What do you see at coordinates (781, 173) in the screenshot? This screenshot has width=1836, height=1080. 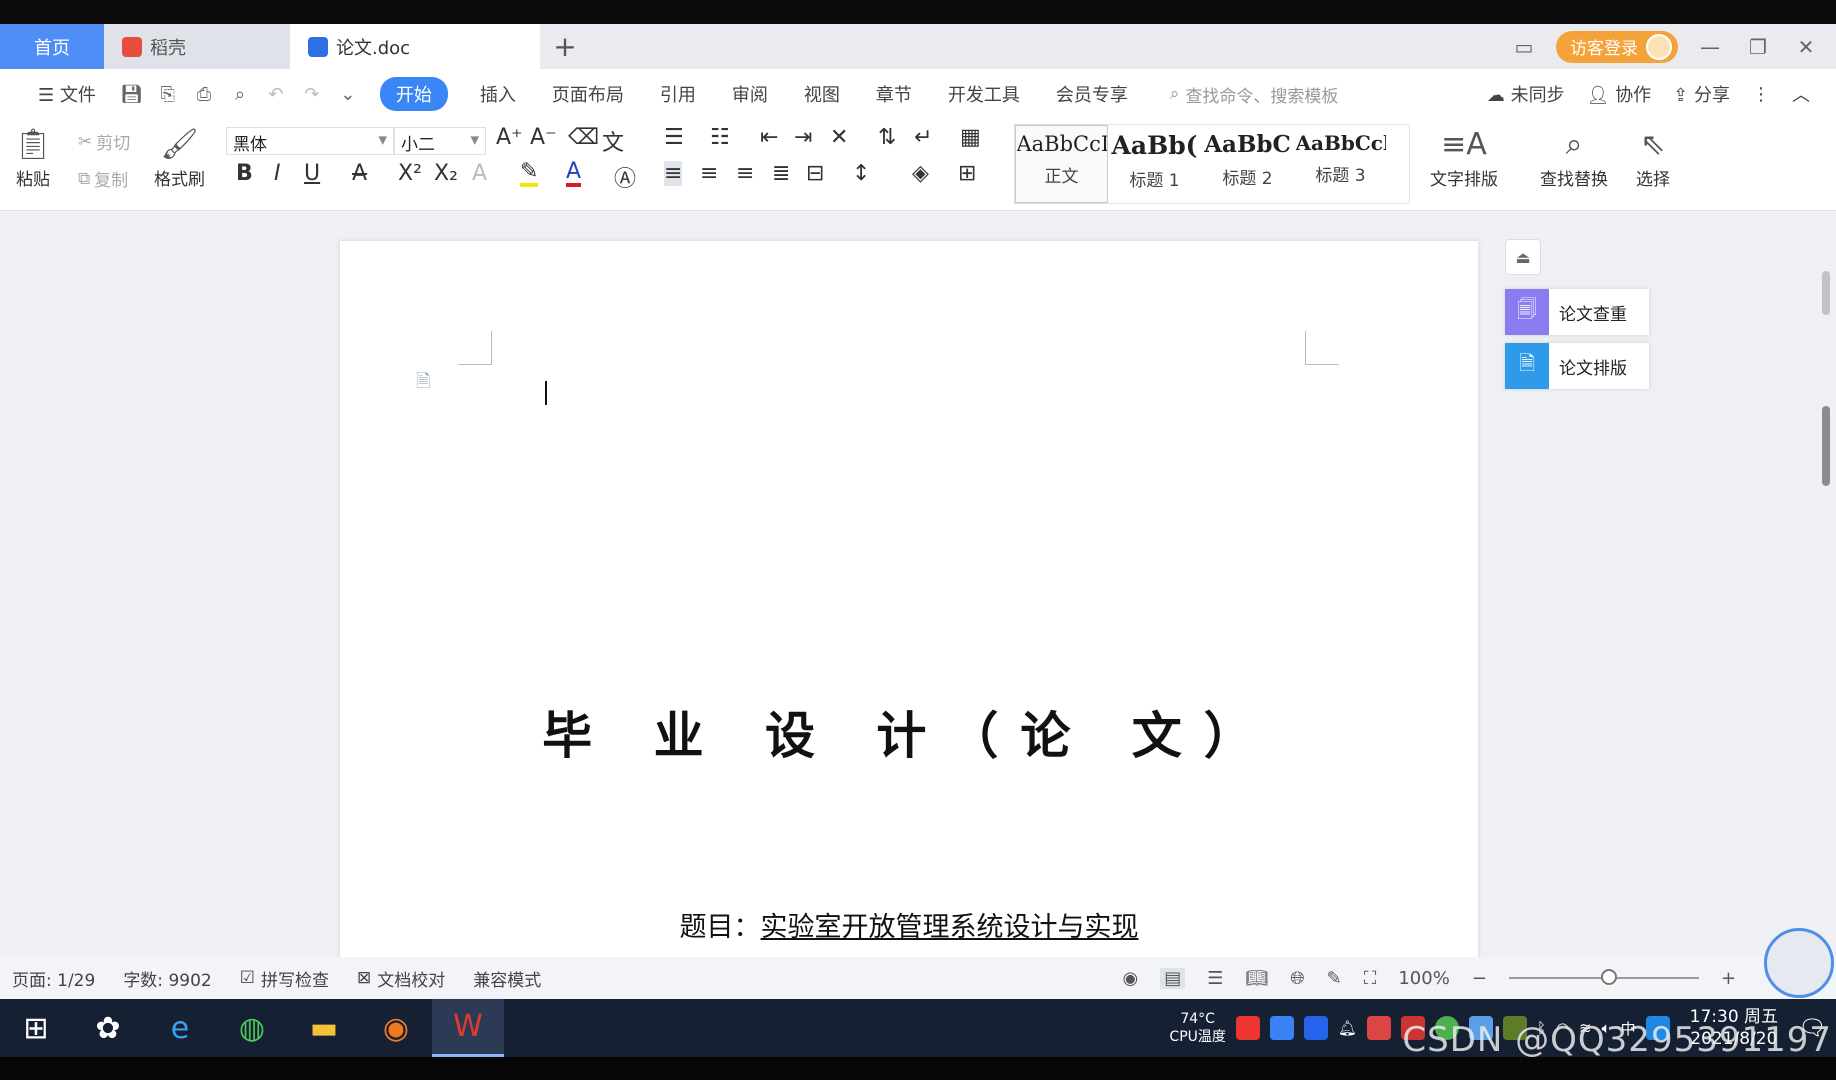 I see `justify-icon: ≣` at bounding box center [781, 173].